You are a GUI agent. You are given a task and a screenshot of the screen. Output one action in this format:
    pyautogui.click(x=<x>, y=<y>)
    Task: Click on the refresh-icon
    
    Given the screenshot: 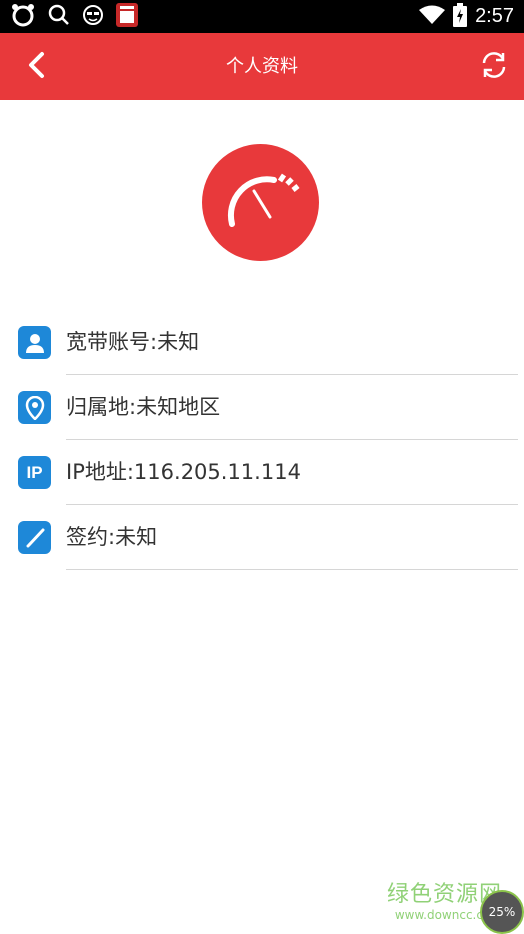 What is the action you would take?
    pyautogui.click(x=494, y=67)
    